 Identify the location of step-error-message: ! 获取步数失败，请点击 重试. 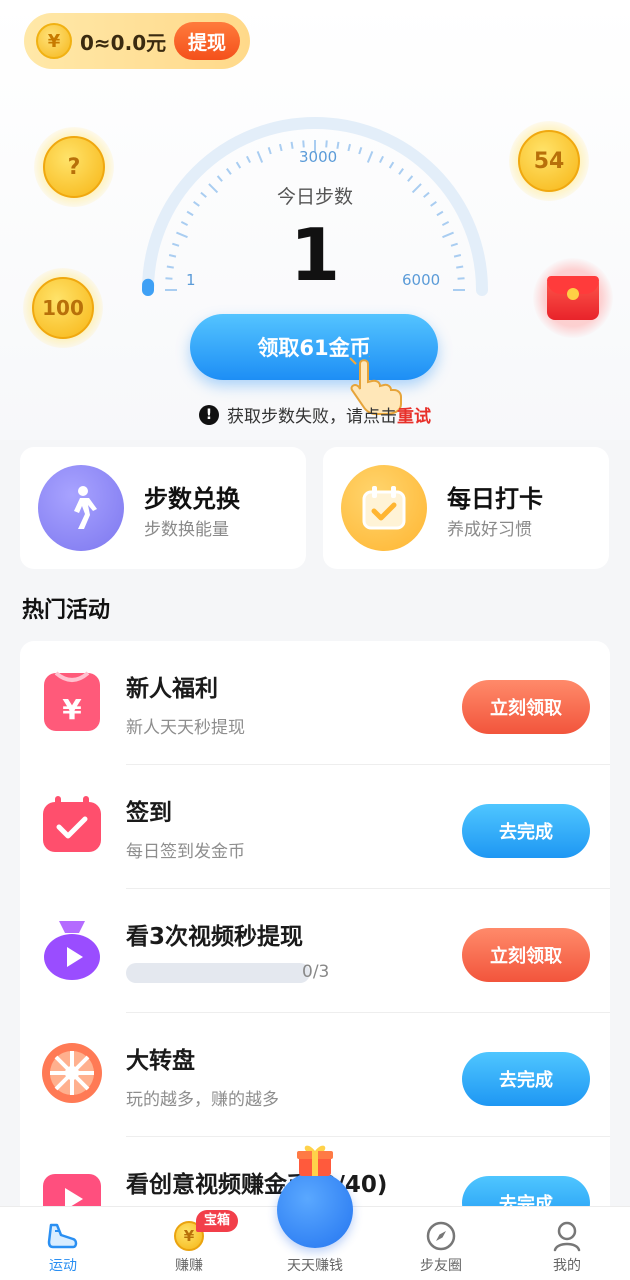
(315, 414).